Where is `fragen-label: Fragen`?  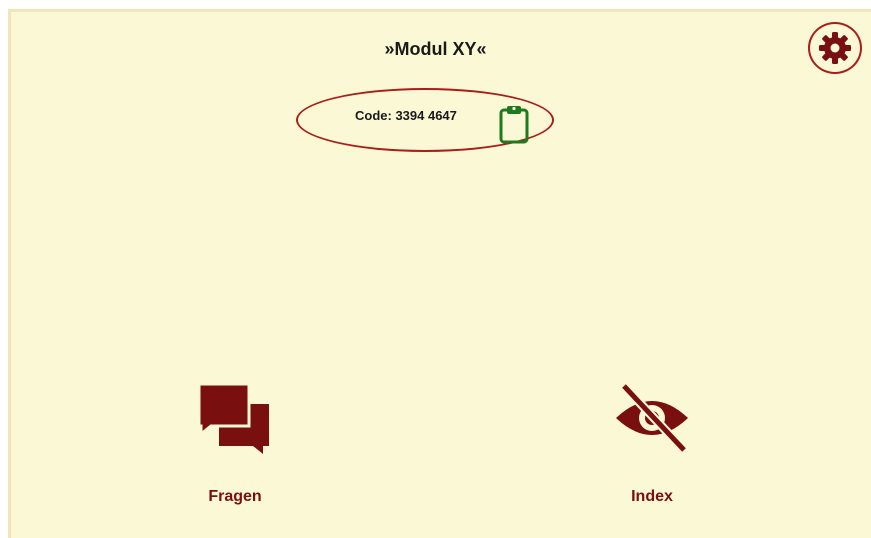
fragen-label: Fragen is located at coordinates (235, 496).